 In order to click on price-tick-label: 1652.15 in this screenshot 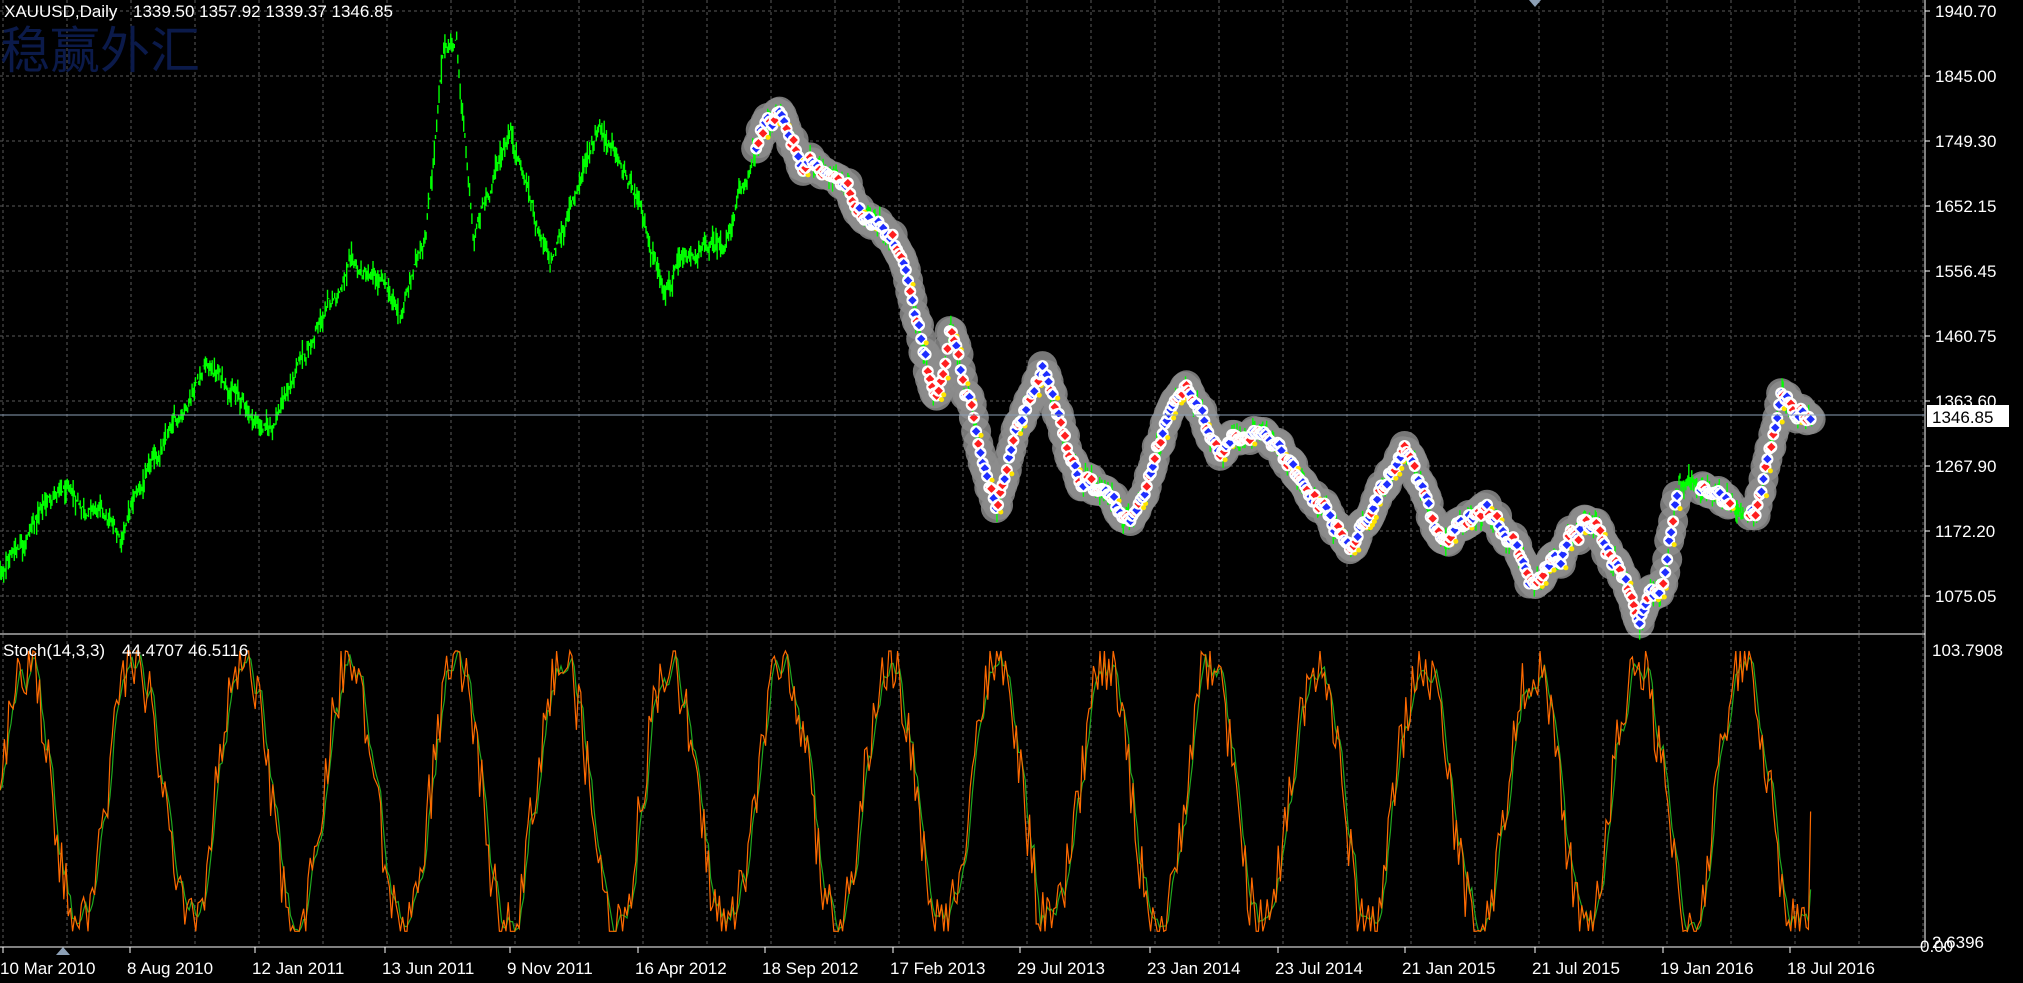, I will do `click(1965, 206)`.